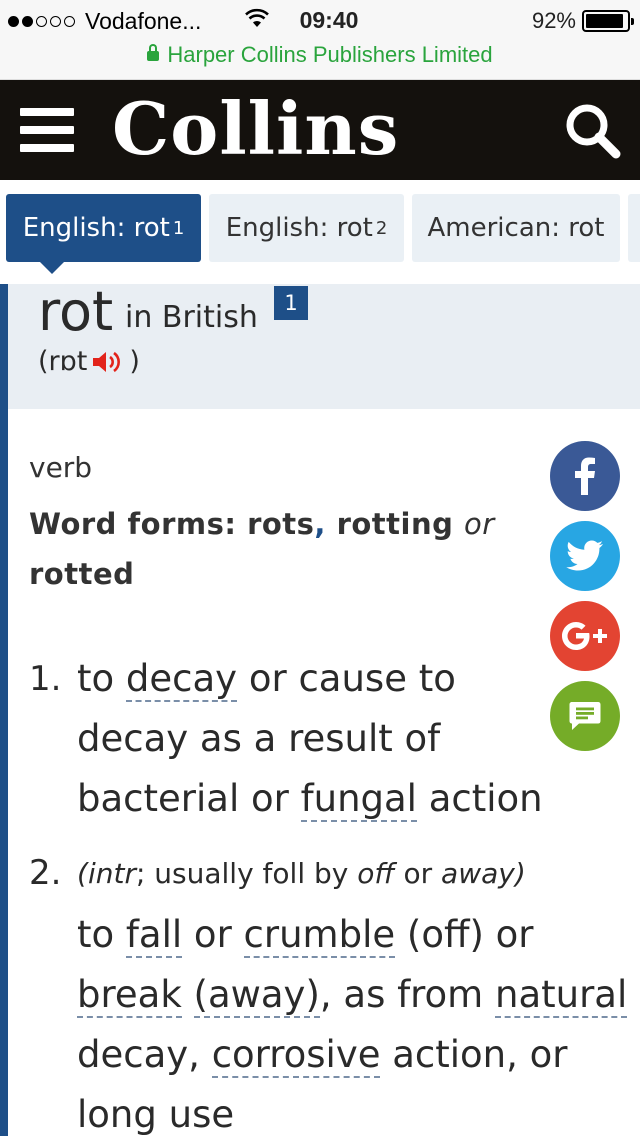 This screenshot has width=640, height=1136. I want to click on tab-label: American: rot, so click(516, 228).